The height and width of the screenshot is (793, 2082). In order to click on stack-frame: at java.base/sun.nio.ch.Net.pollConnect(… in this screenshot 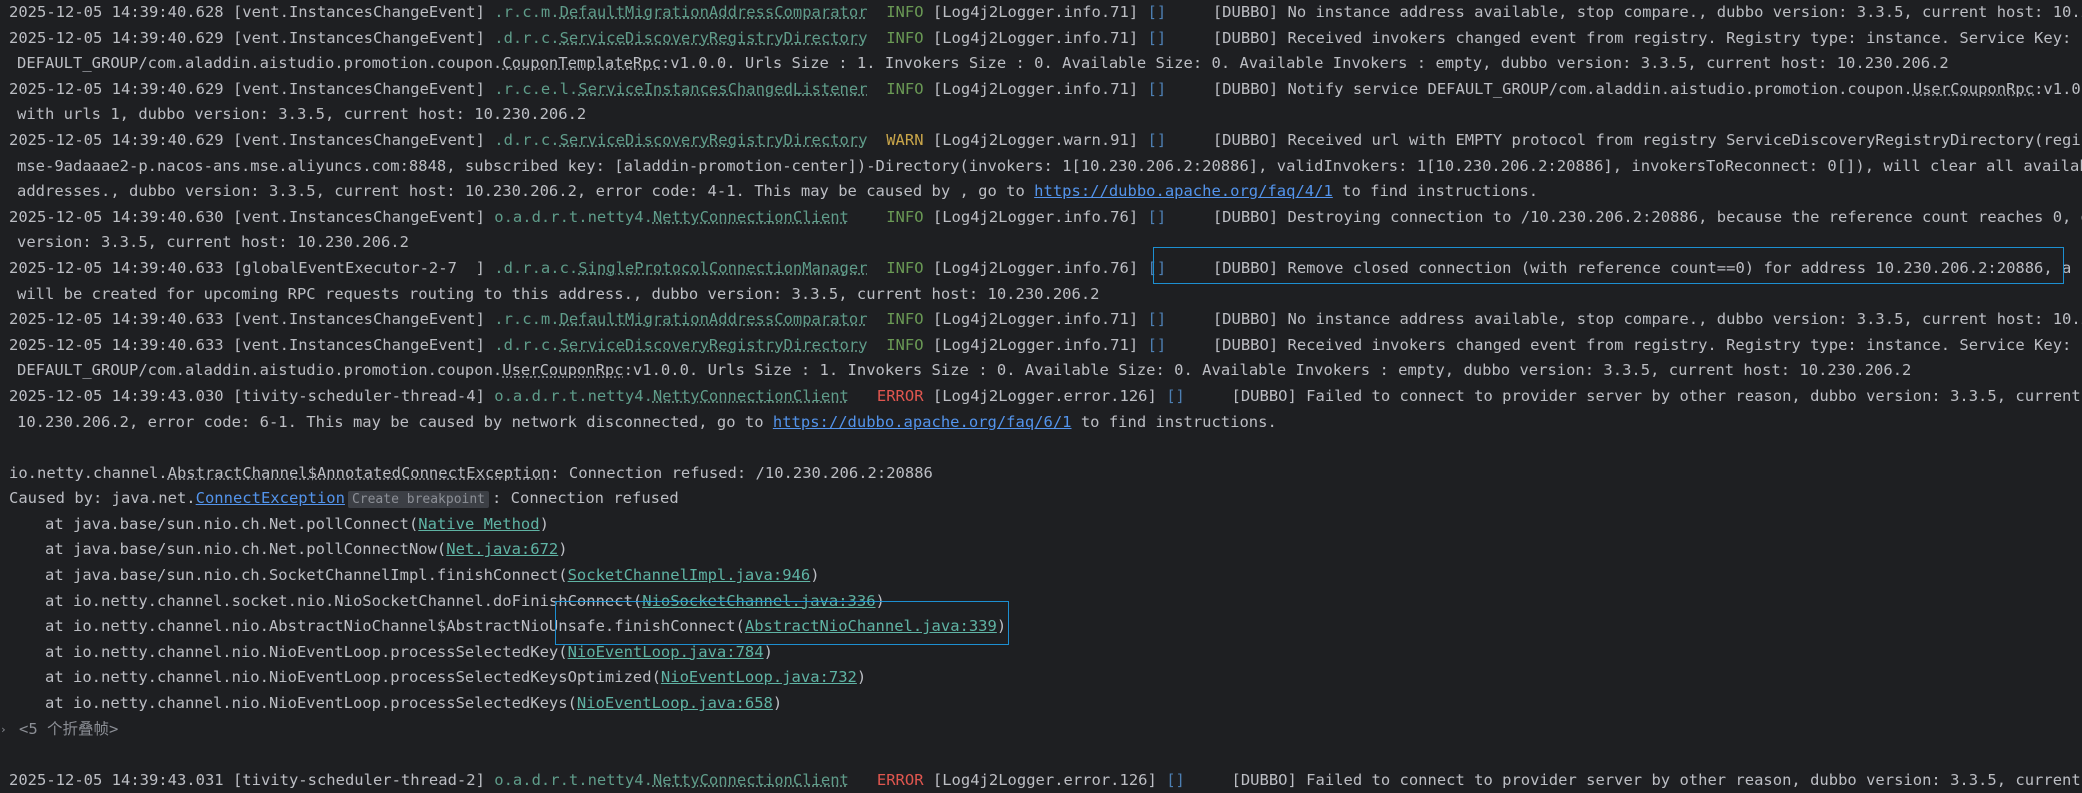, I will do `click(297, 523)`.